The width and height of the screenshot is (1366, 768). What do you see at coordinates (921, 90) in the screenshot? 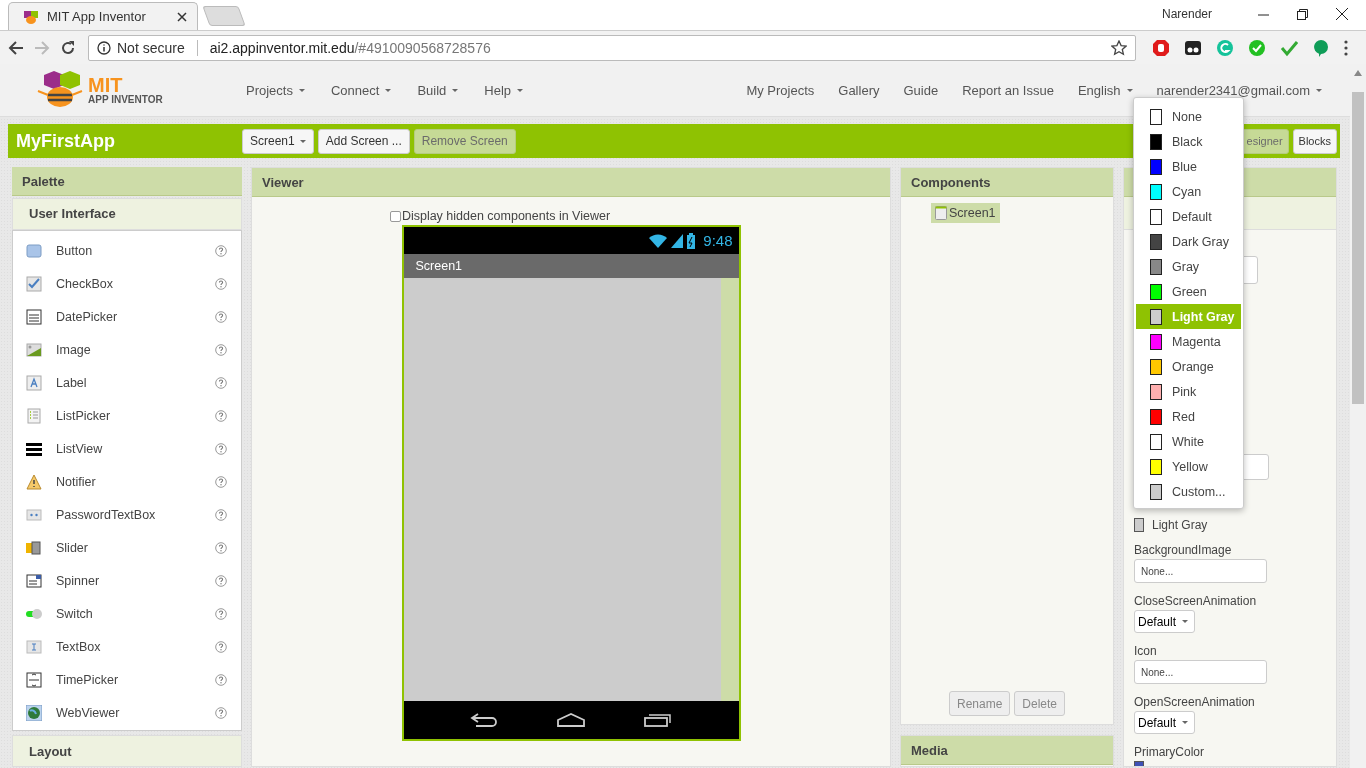
I see `nav-link: Guide` at bounding box center [921, 90].